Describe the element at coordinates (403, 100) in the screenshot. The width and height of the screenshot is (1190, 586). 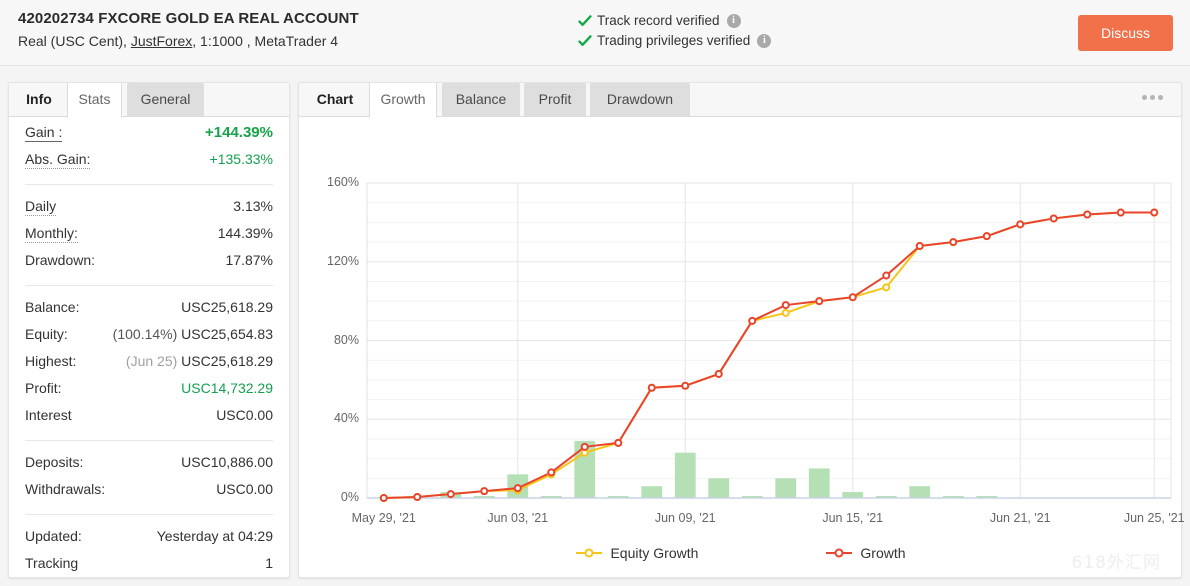
I see `tab-growth: Growth` at that location.